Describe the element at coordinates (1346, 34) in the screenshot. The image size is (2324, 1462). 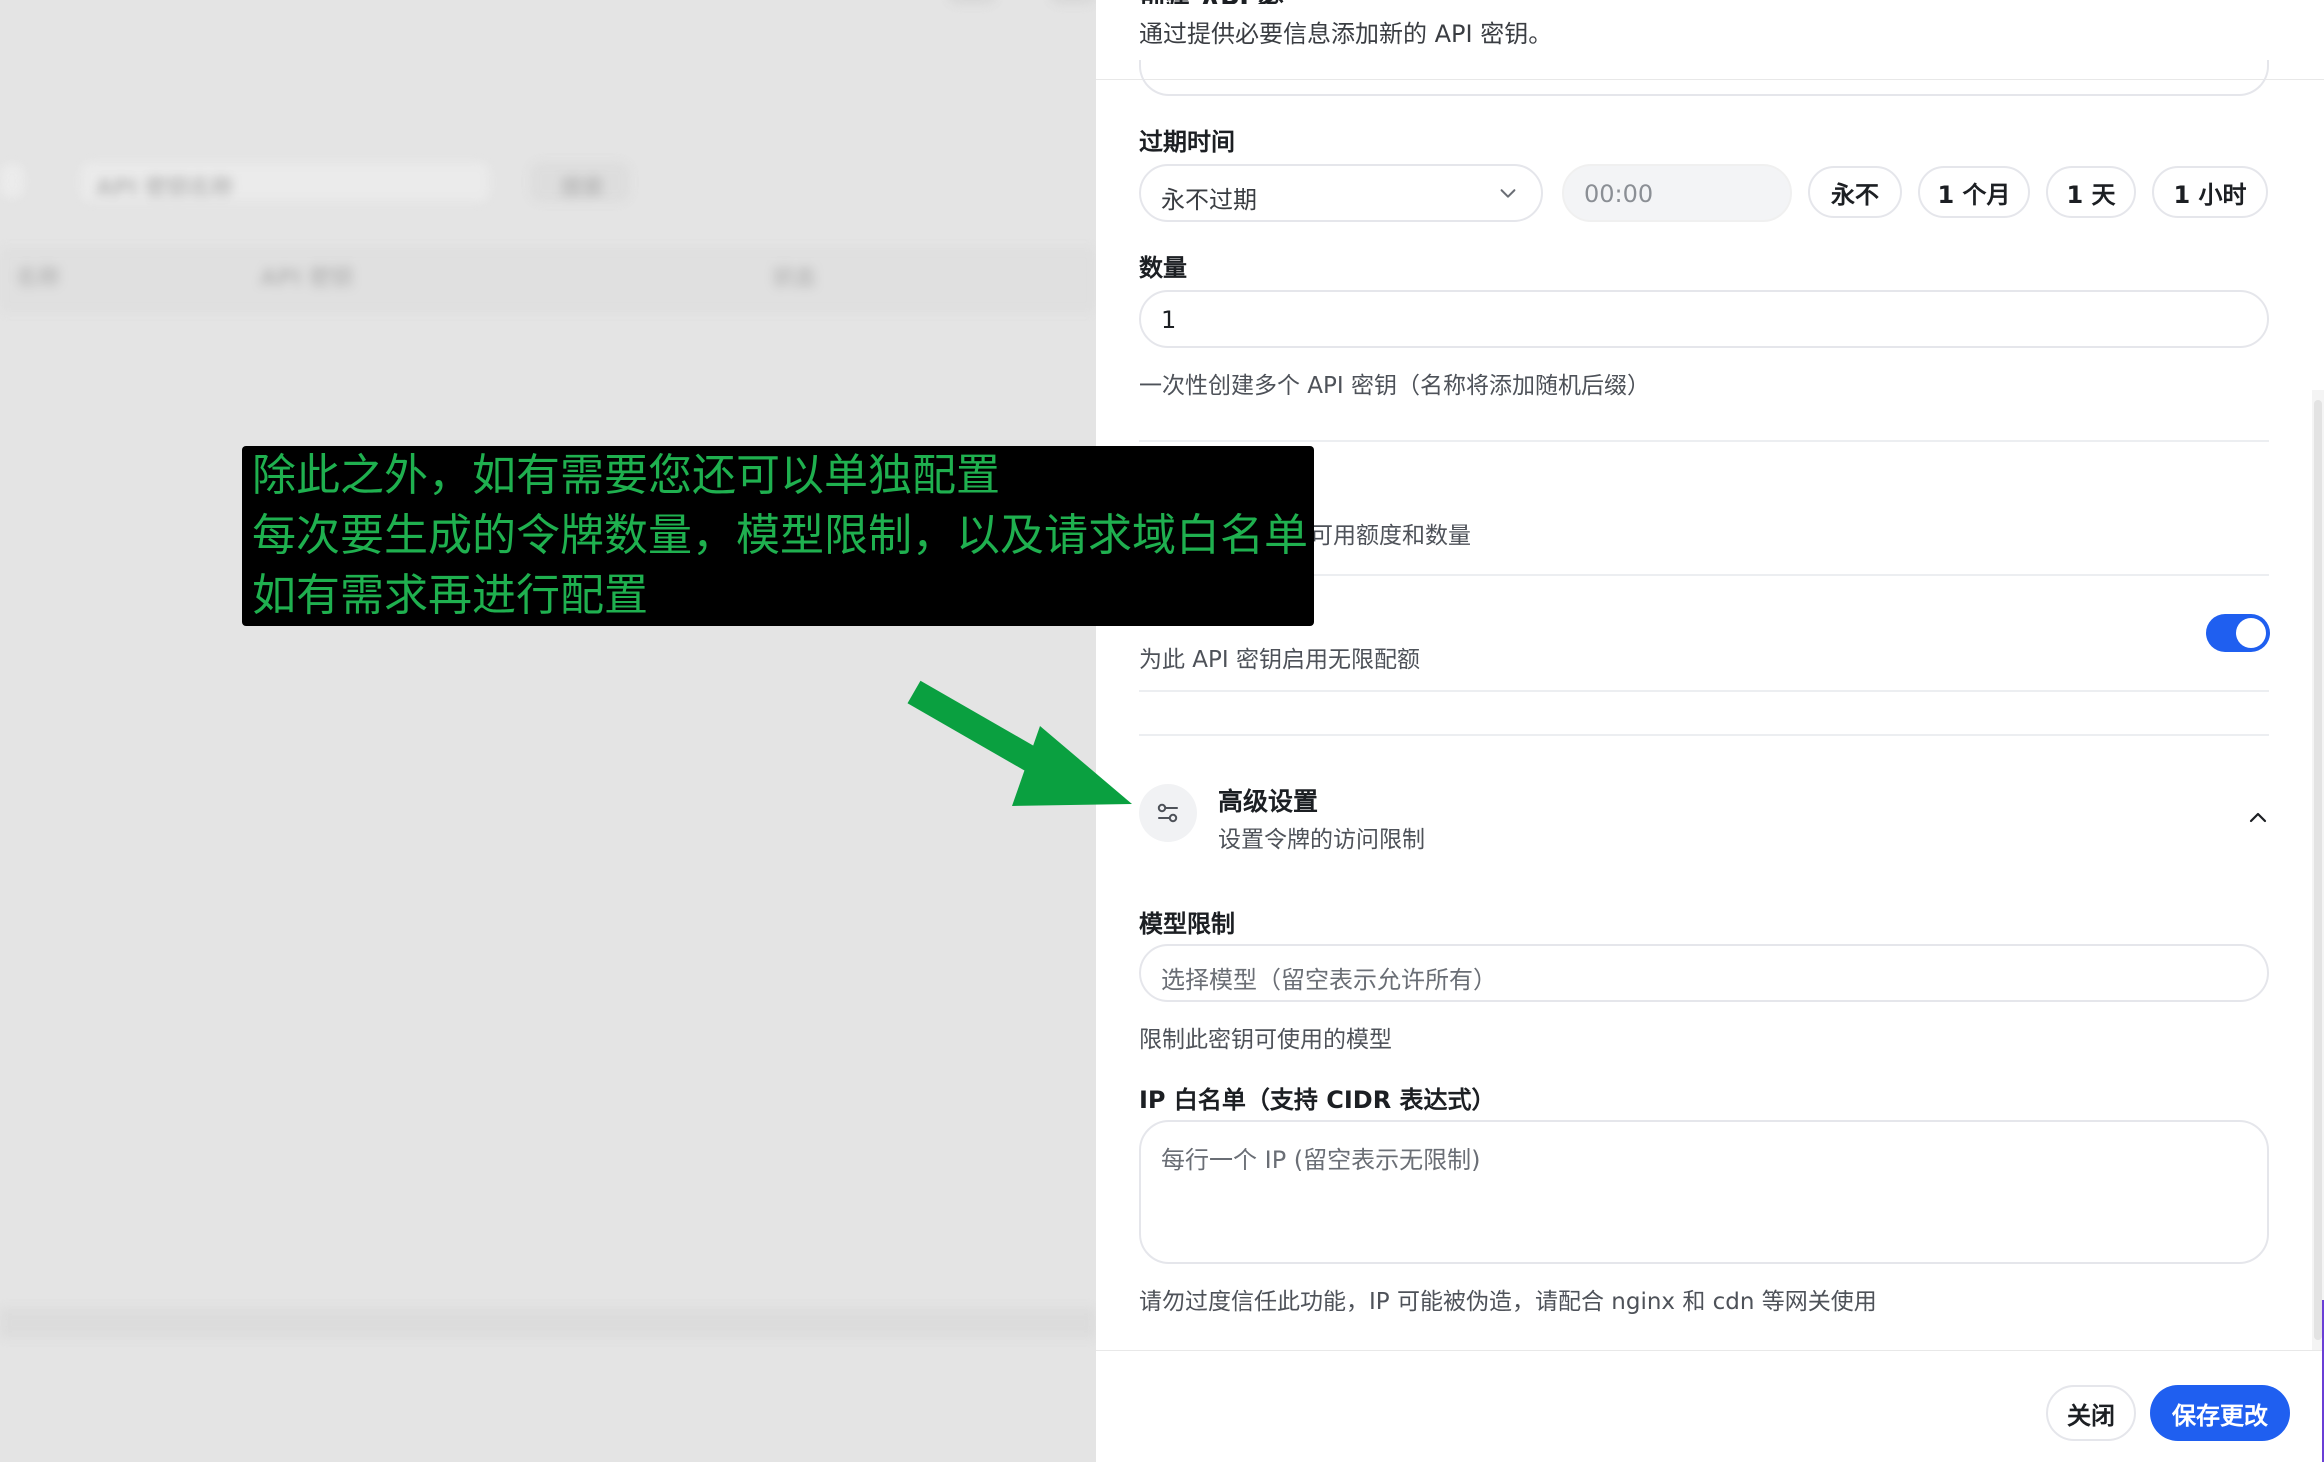
I see `sidesheet-subtitle: 通过提供必要信息添加新的 API 密钥。` at that location.